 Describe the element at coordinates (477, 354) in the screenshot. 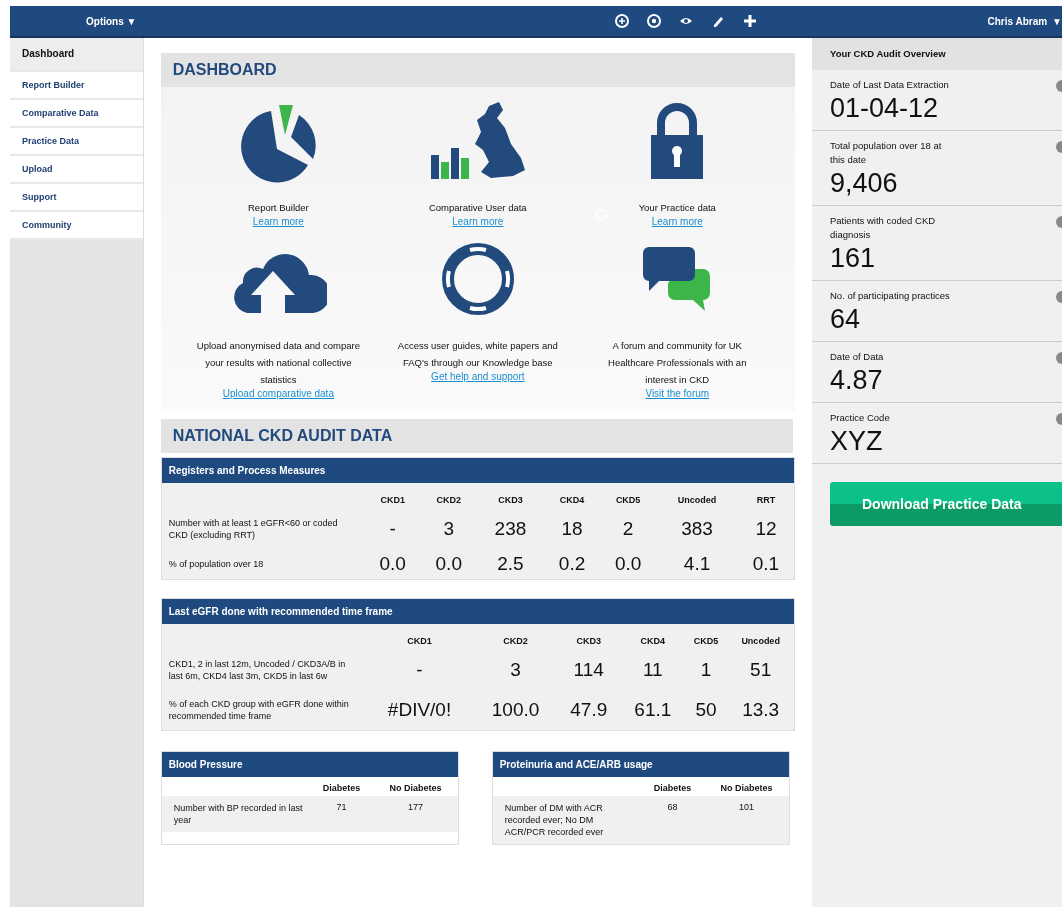

I see `tile-description: Access user guides, white papers and FAQ's through our Knowledge base` at that location.